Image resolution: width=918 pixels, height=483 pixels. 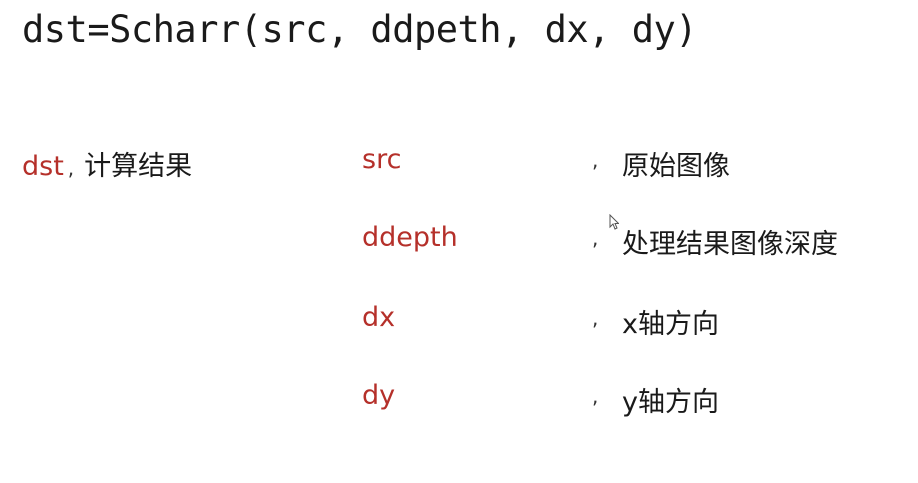 What do you see at coordinates (670, 324) in the screenshot?
I see `param-description: x轴方向` at bounding box center [670, 324].